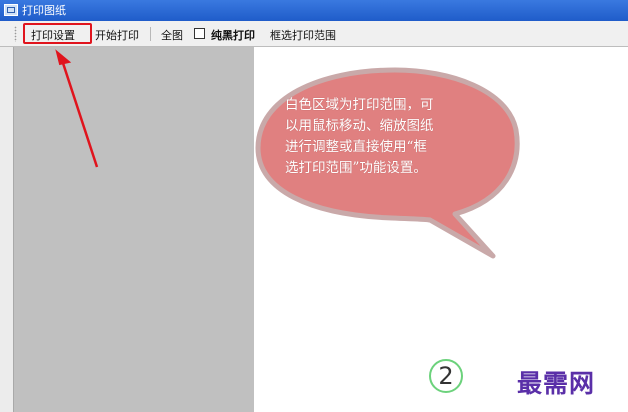 Image resolution: width=628 pixels, height=412 pixels. I want to click on callout-line: 选打印范围”功能设置。, so click(356, 168).